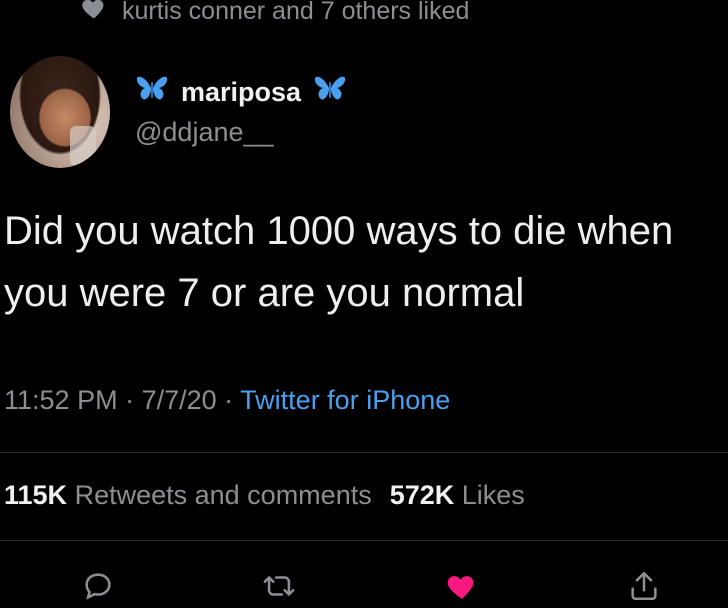 The width and height of the screenshot is (728, 608). What do you see at coordinates (339, 231) in the screenshot?
I see `tweet-line: Did you watch 1000 ways to die when` at bounding box center [339, 231].